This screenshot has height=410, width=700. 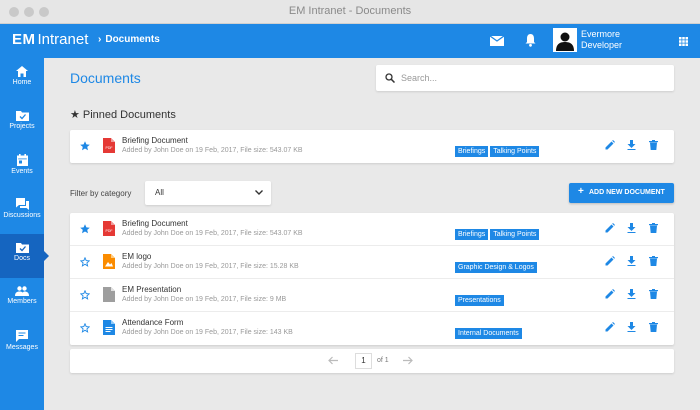 I want to click on tag-badge: Graphic Design & Logos, so click(x=496, y=267).